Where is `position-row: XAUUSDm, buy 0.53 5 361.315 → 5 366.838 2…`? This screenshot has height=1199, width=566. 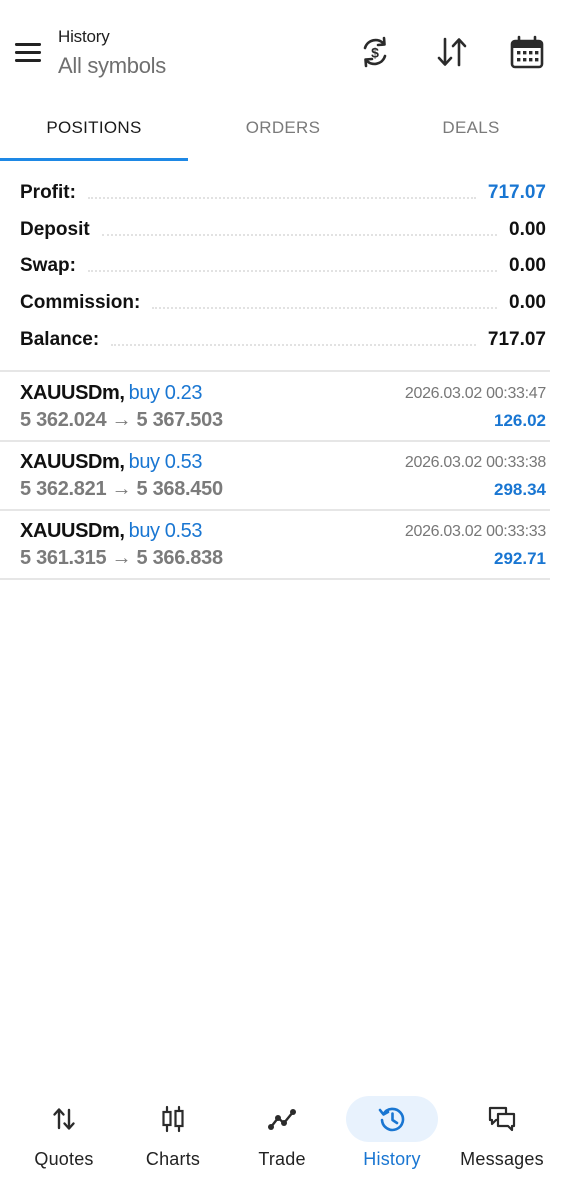 position-row: XAUUSDm, buy 0.53 5 361.315 → 5 366.838 2… is located at coordinates (283, 544).